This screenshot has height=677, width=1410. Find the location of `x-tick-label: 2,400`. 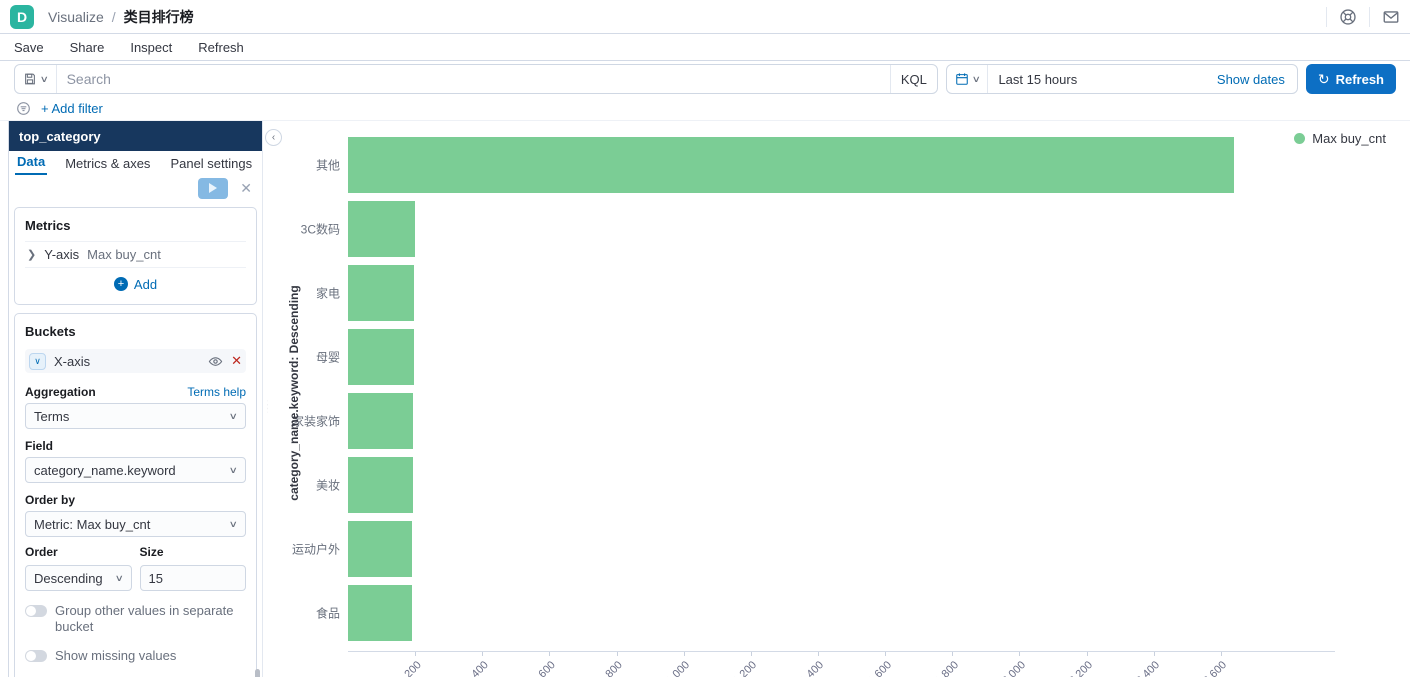

x-tick-label: 2,400 is located at coordinates (1148, 668).